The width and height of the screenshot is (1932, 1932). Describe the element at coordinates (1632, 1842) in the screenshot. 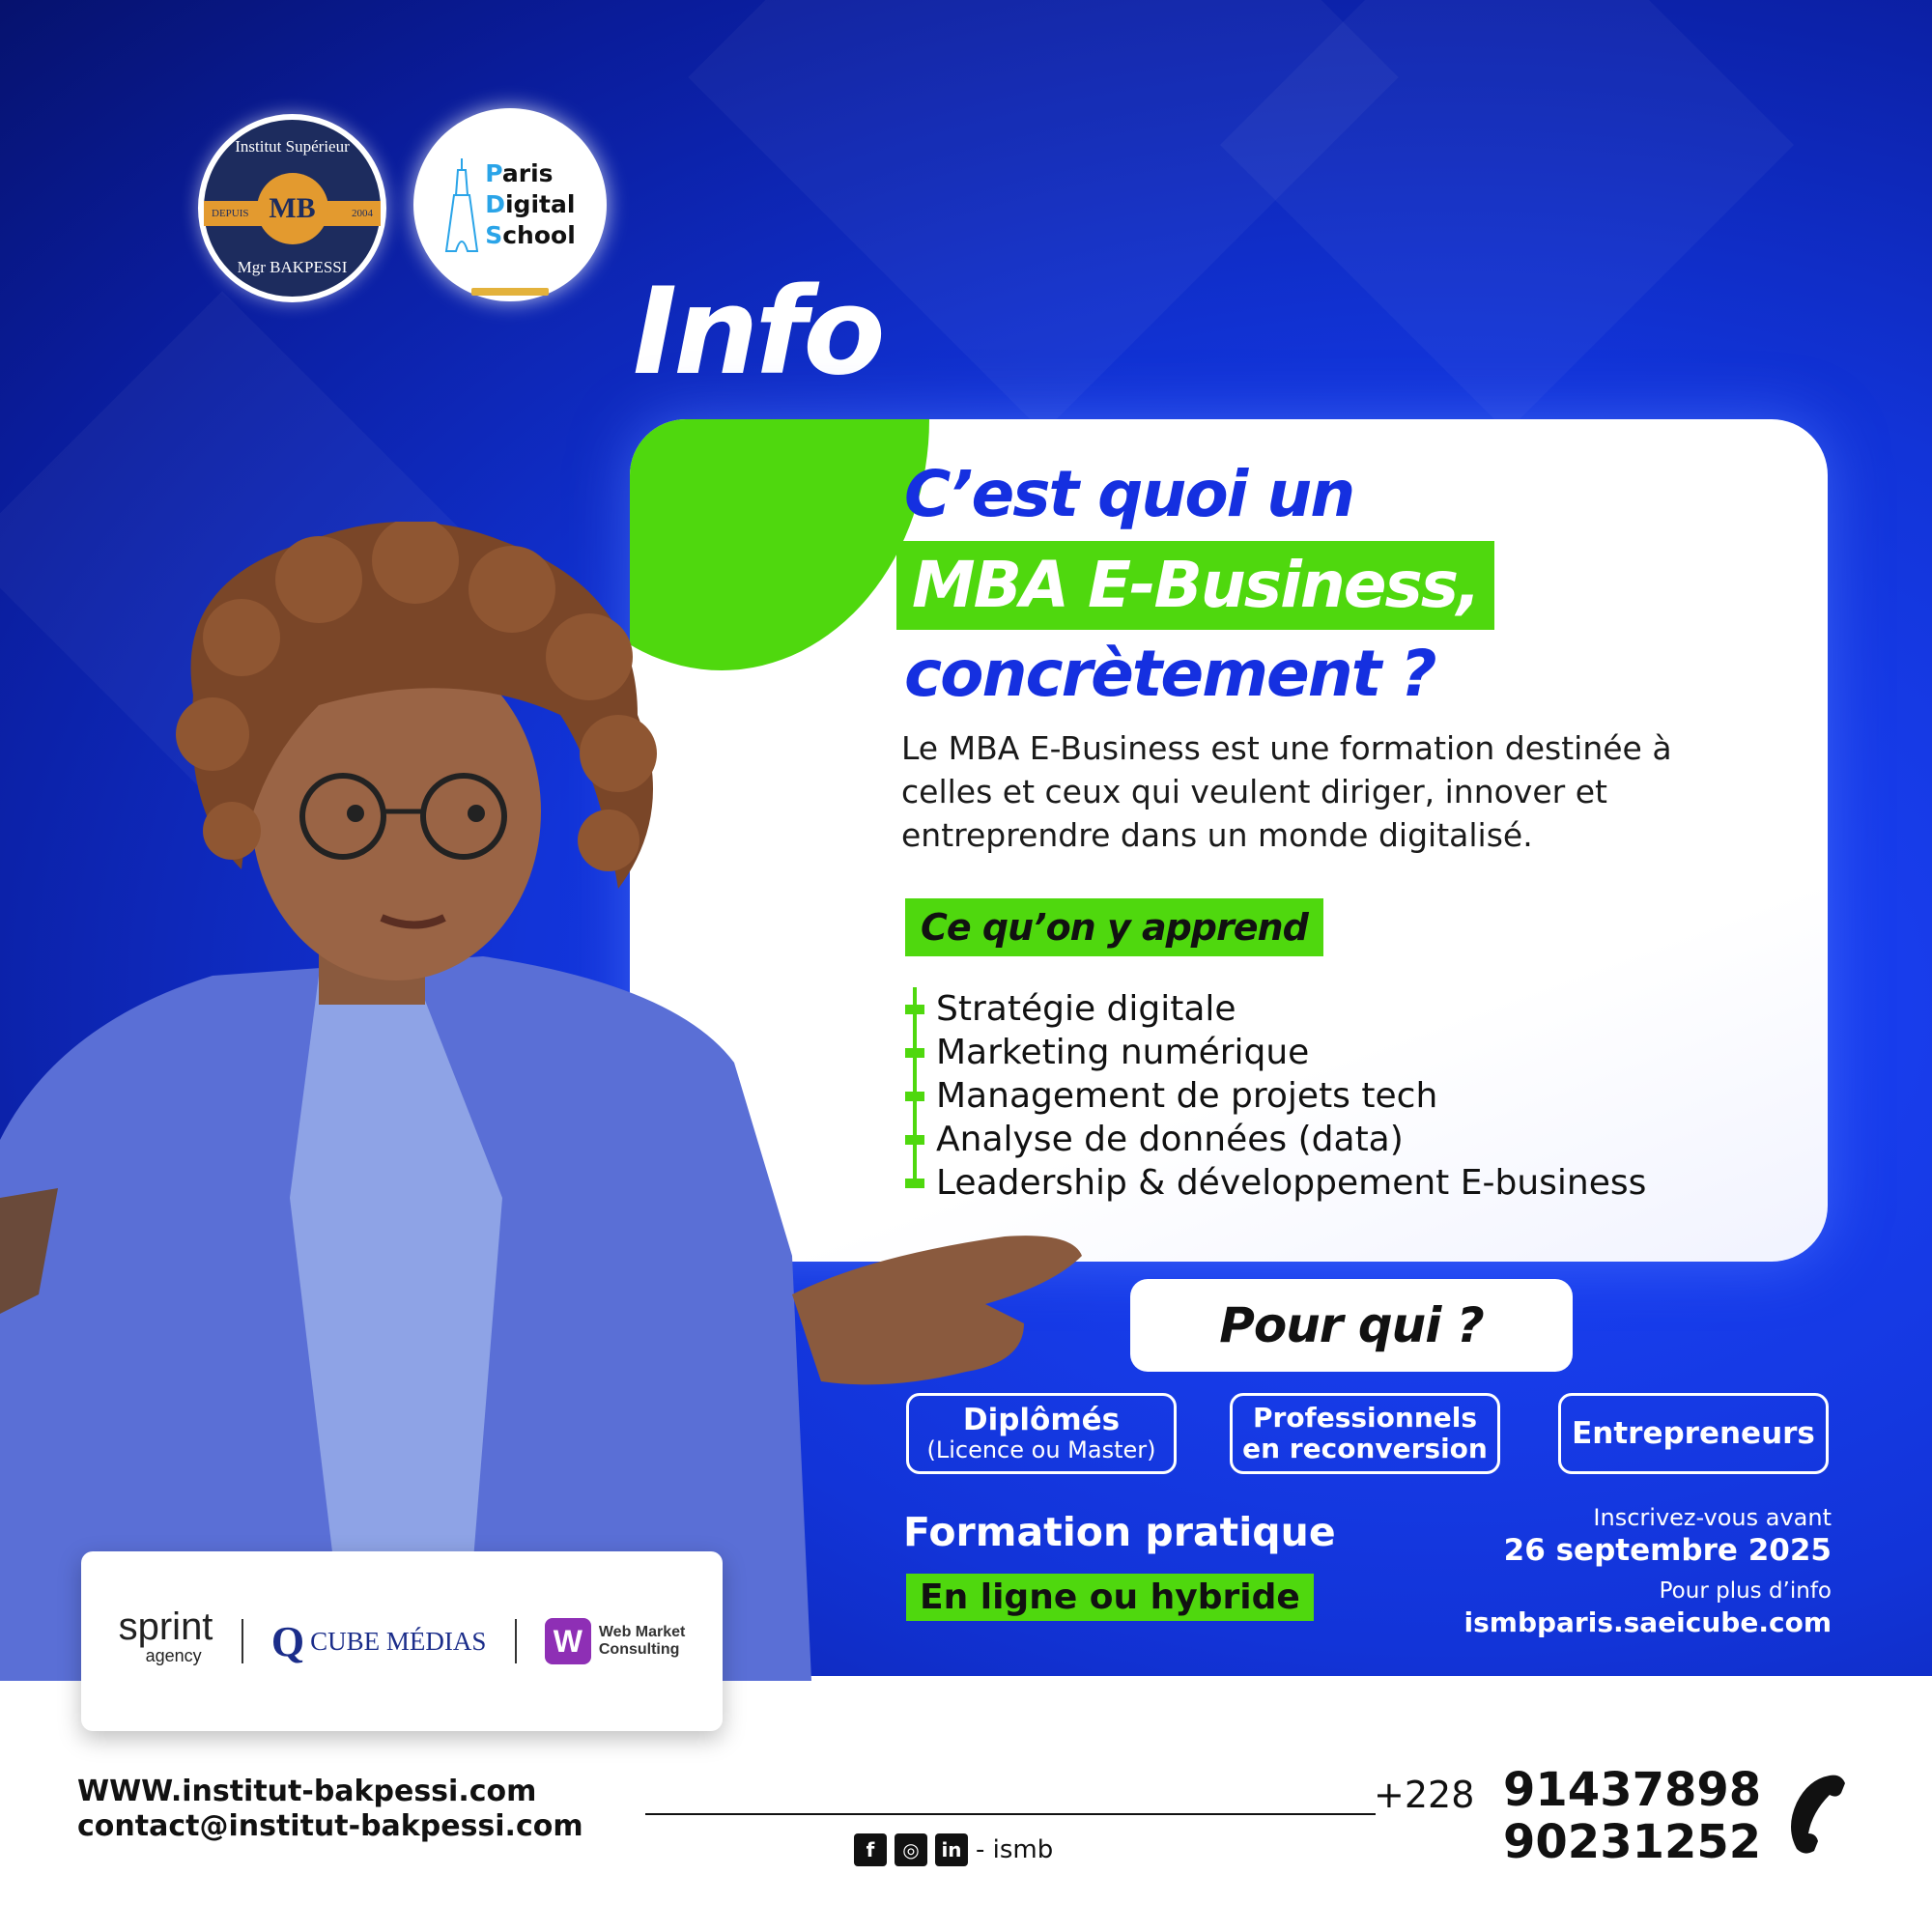

I see `phone-number-2: 90231252` at that location.